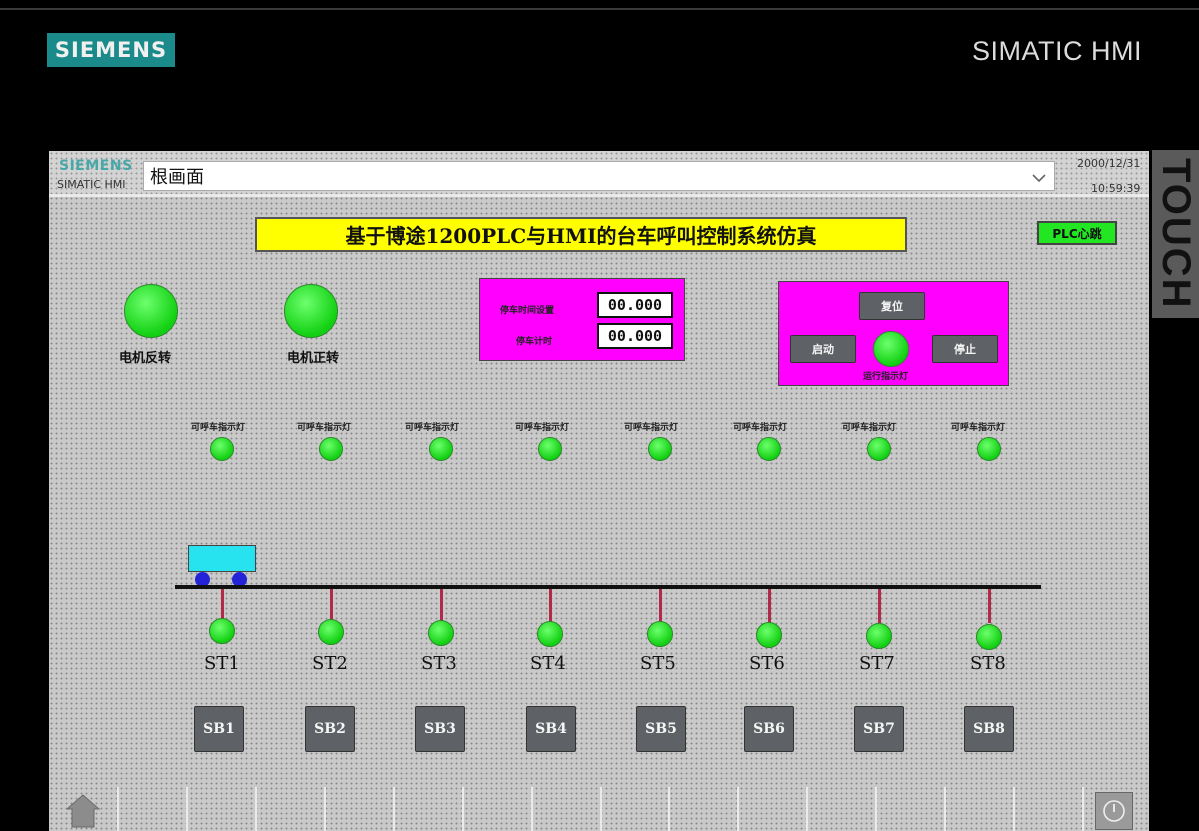 The image size is (1199, 831). Describe the element at coordinates (769, 729) in the screenshot. I see `call-button-sb6: SB6` at that location.